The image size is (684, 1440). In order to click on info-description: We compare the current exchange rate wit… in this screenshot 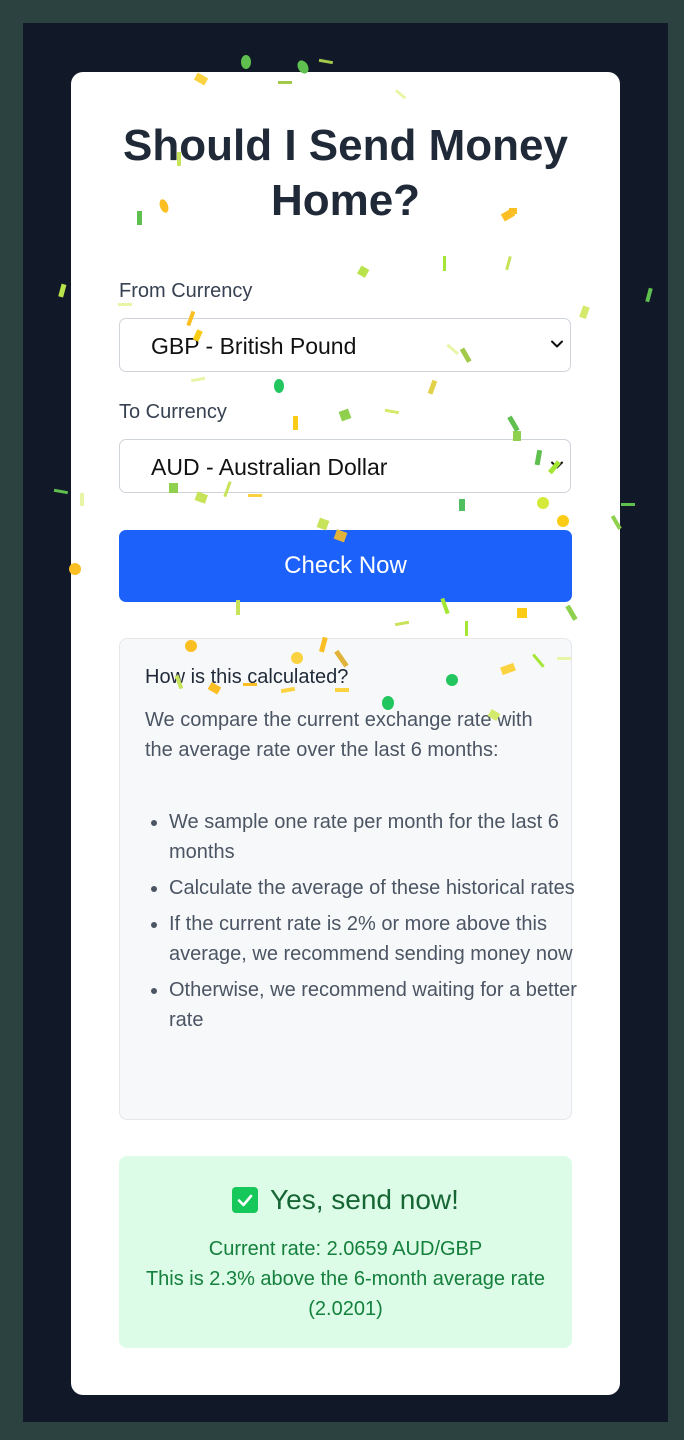, I will do `click(339, 735)`.